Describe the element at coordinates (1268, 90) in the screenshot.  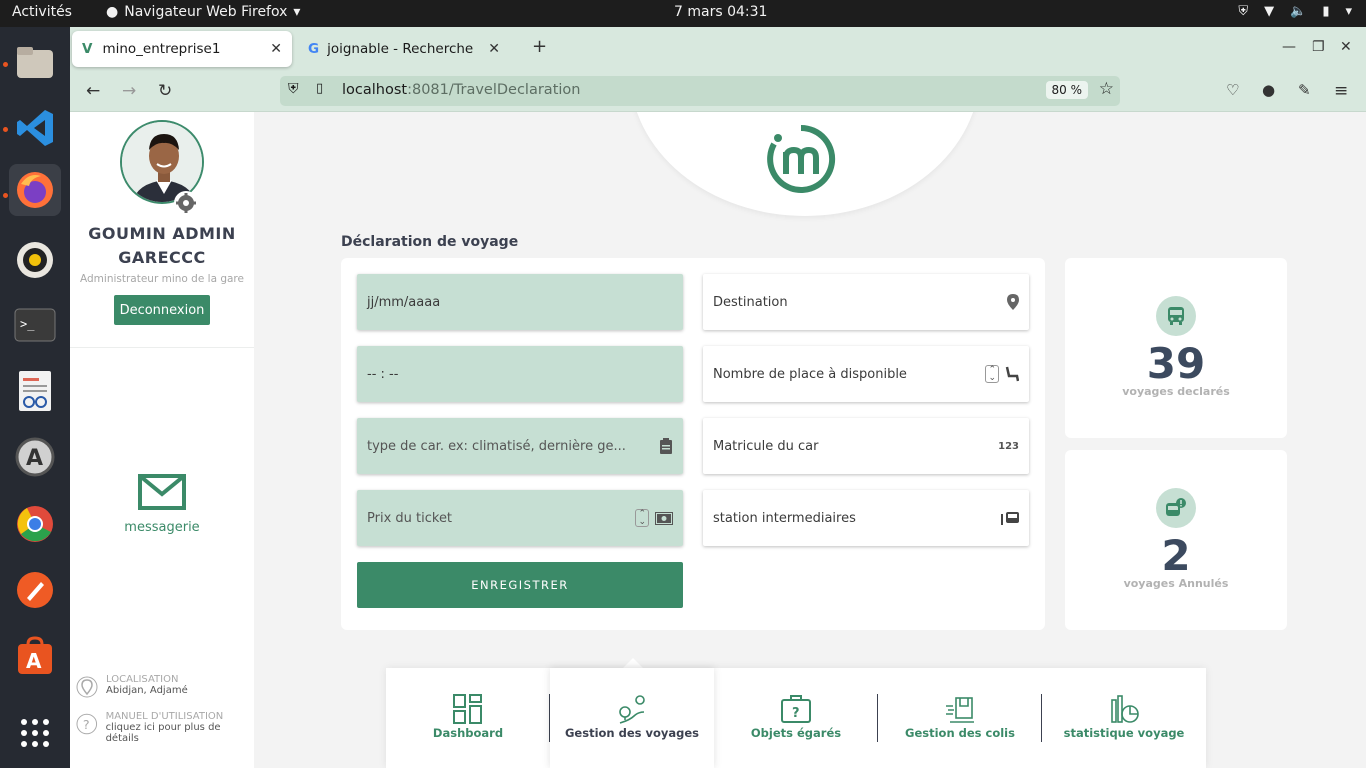
I see `account-icon: ●` at that location.